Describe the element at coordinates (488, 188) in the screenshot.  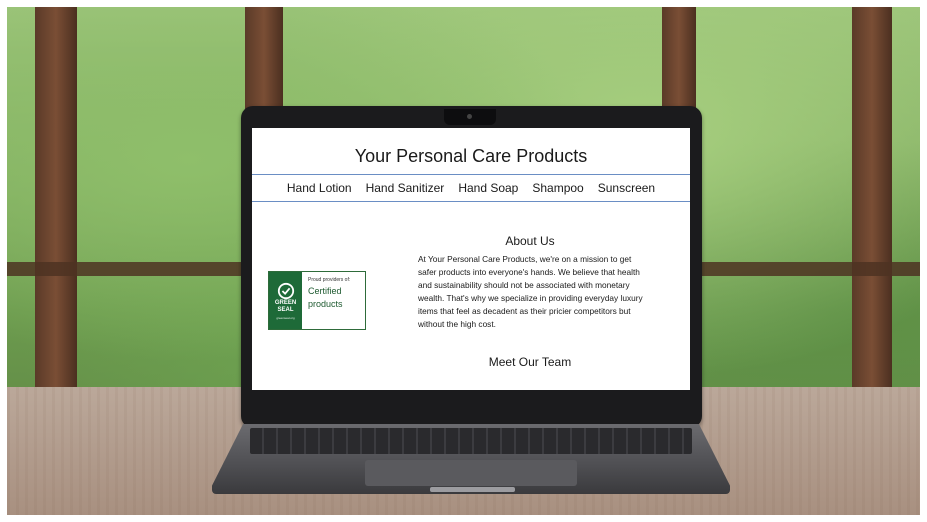
I see `nav-item-hand-soap: Hand Soap` at that location.